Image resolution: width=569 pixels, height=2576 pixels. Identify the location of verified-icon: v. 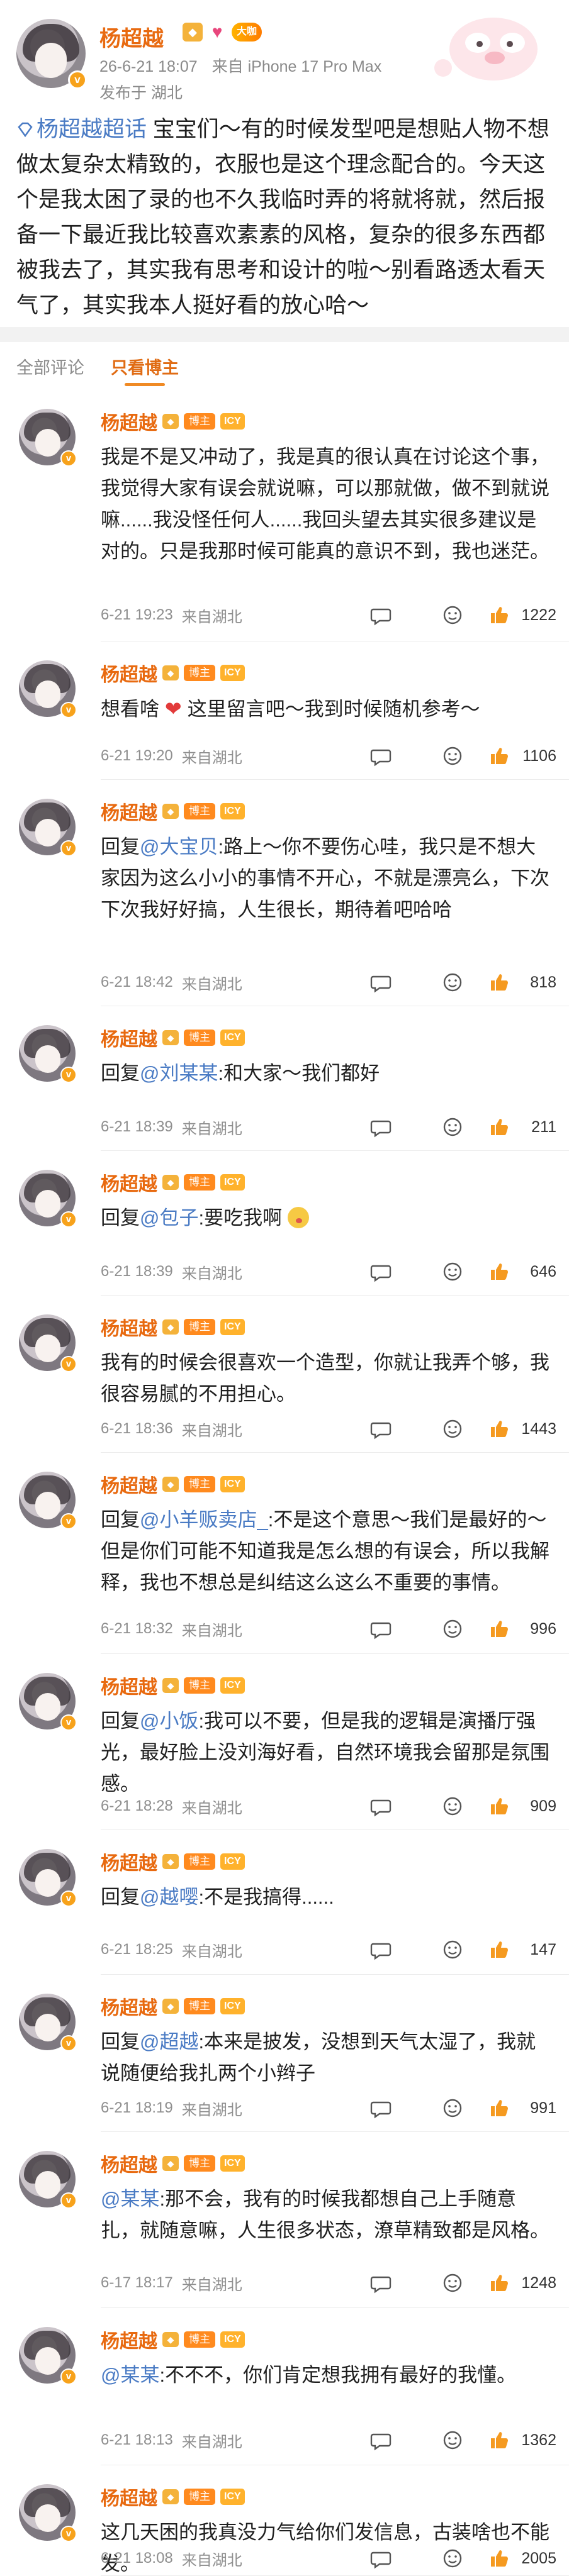
(69, 458).